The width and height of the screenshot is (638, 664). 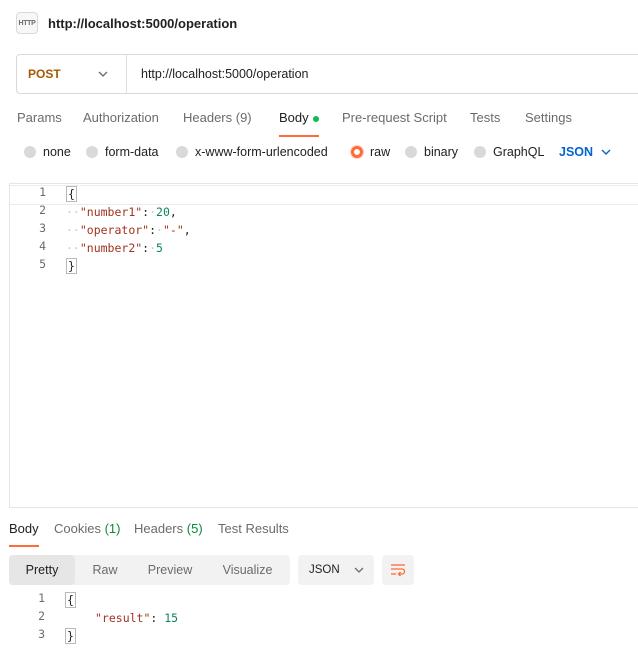 I want to click on view-preview-button: Preview, so click(x=170, y=570).